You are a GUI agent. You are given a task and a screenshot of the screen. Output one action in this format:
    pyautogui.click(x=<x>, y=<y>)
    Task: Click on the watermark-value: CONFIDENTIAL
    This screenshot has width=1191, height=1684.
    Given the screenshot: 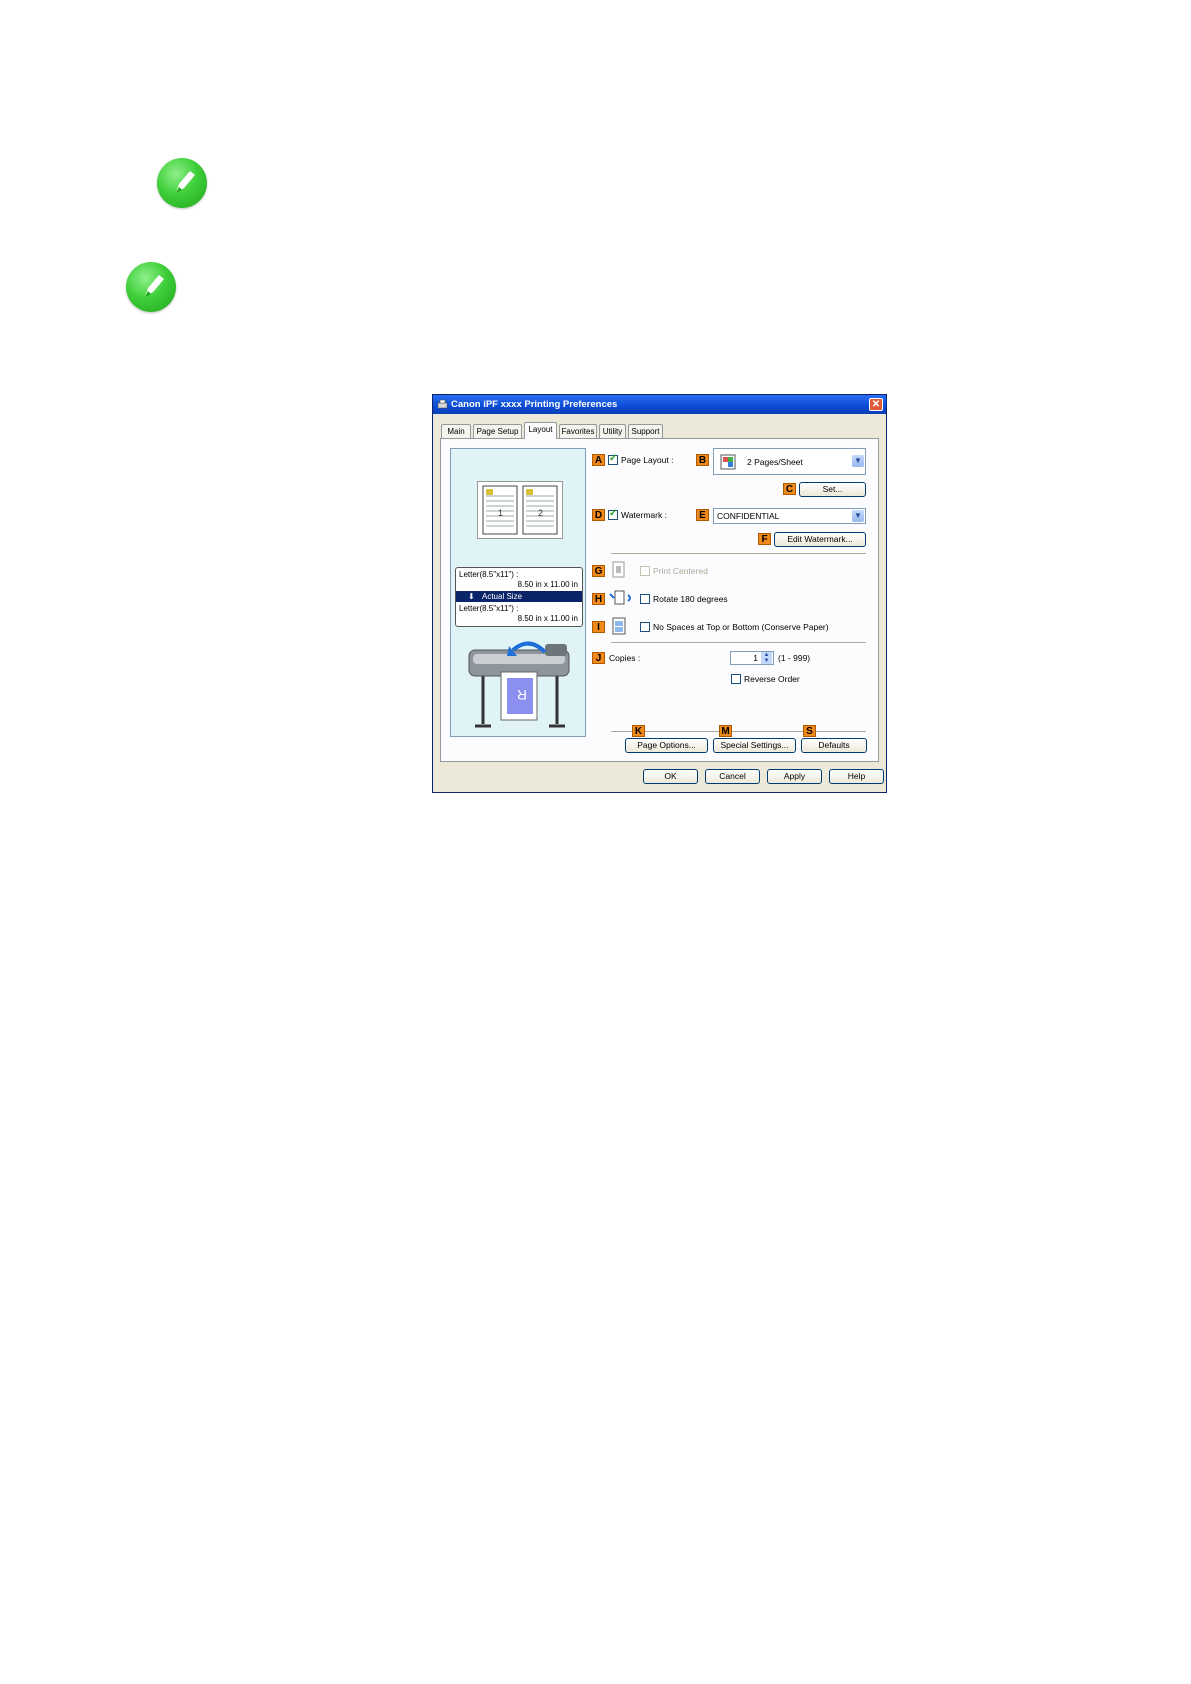 What is the action you would take?
    pyautogui.click(x=748, y=516)
    